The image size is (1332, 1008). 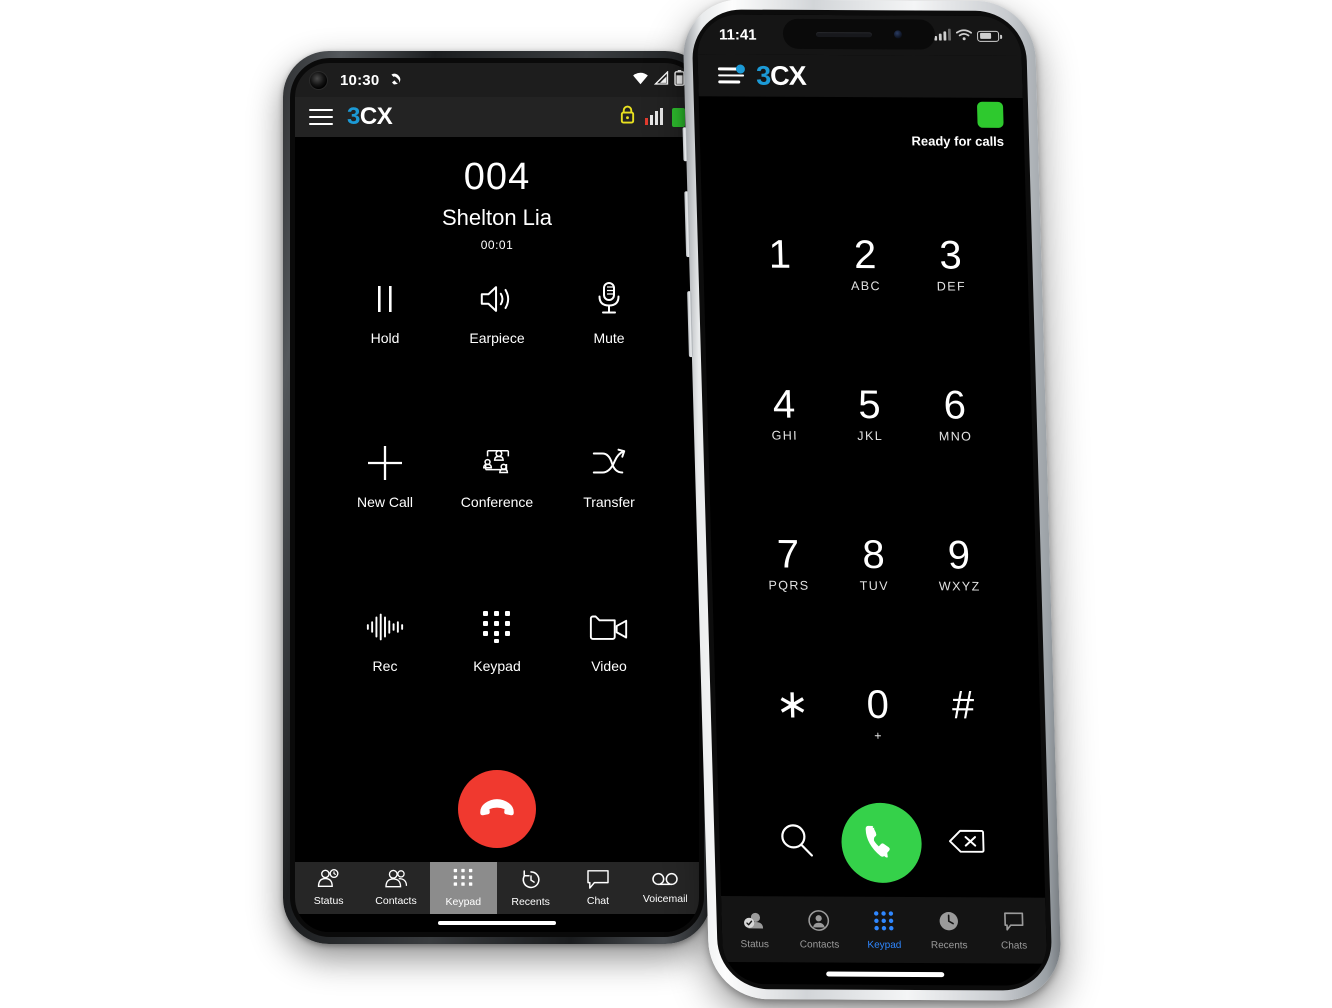 I want to click on speaker-icon, so click(x=497, y=299).